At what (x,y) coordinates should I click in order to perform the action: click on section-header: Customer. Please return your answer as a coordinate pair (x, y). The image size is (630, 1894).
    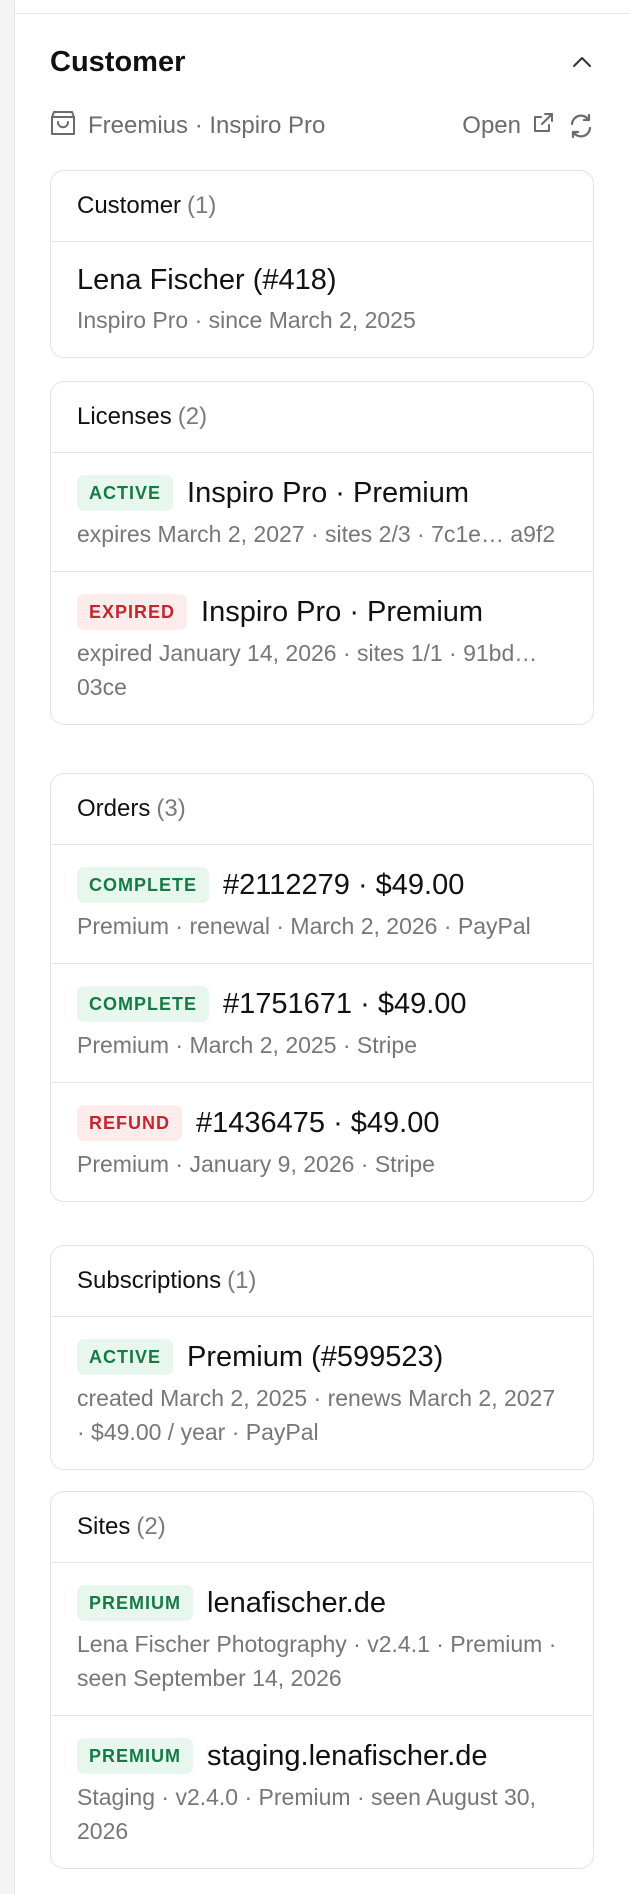
    Looking at the image, I should click on (322, 62).